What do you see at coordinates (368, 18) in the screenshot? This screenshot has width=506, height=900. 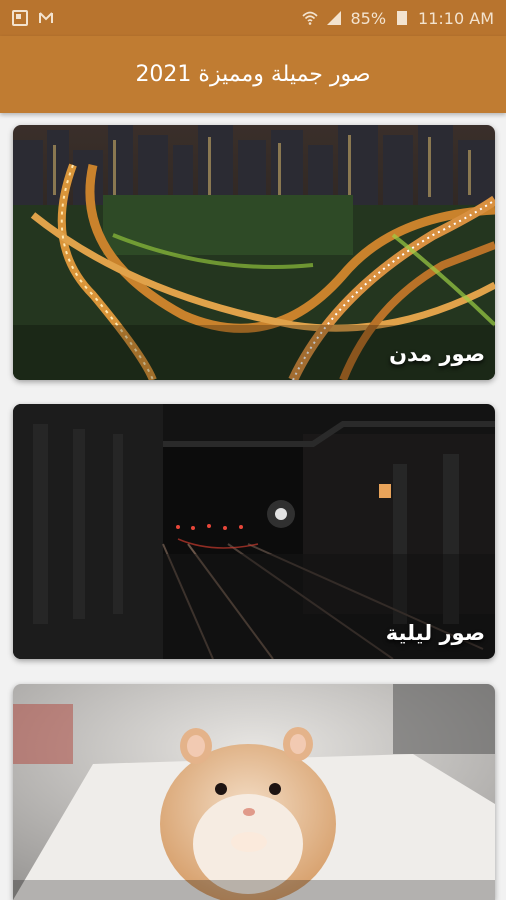 I see `battery-percent: 85%` at bounding box center [368, 18].